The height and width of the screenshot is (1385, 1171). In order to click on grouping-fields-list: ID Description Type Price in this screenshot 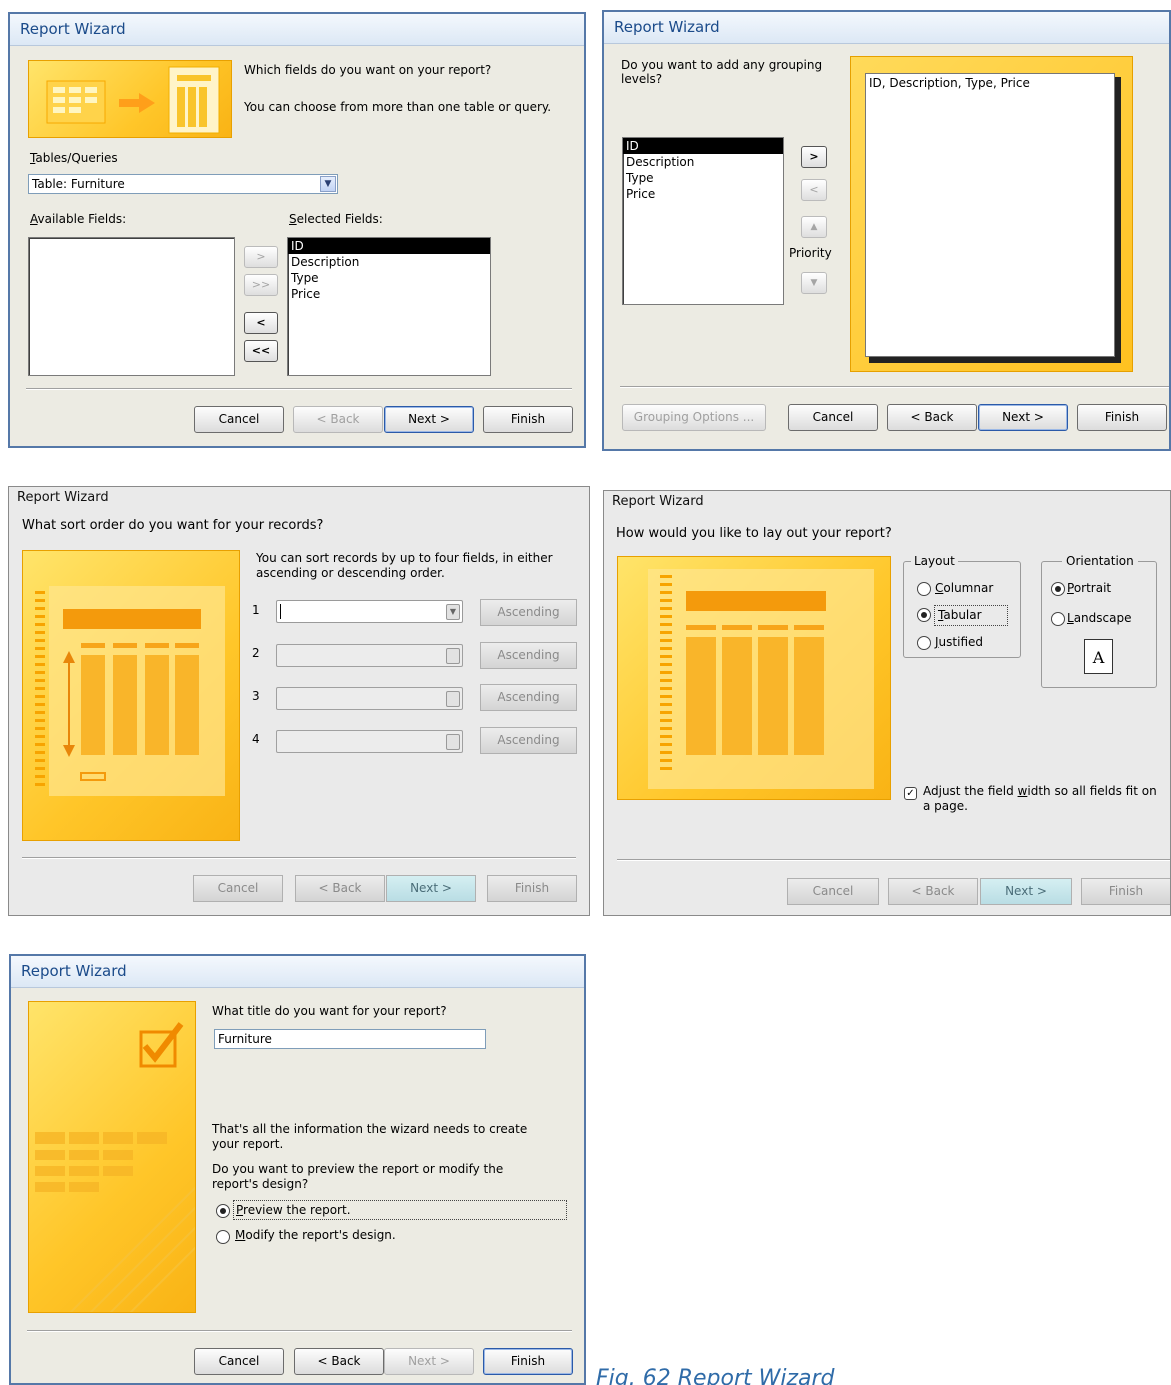, I will do `click(703, 221)`.